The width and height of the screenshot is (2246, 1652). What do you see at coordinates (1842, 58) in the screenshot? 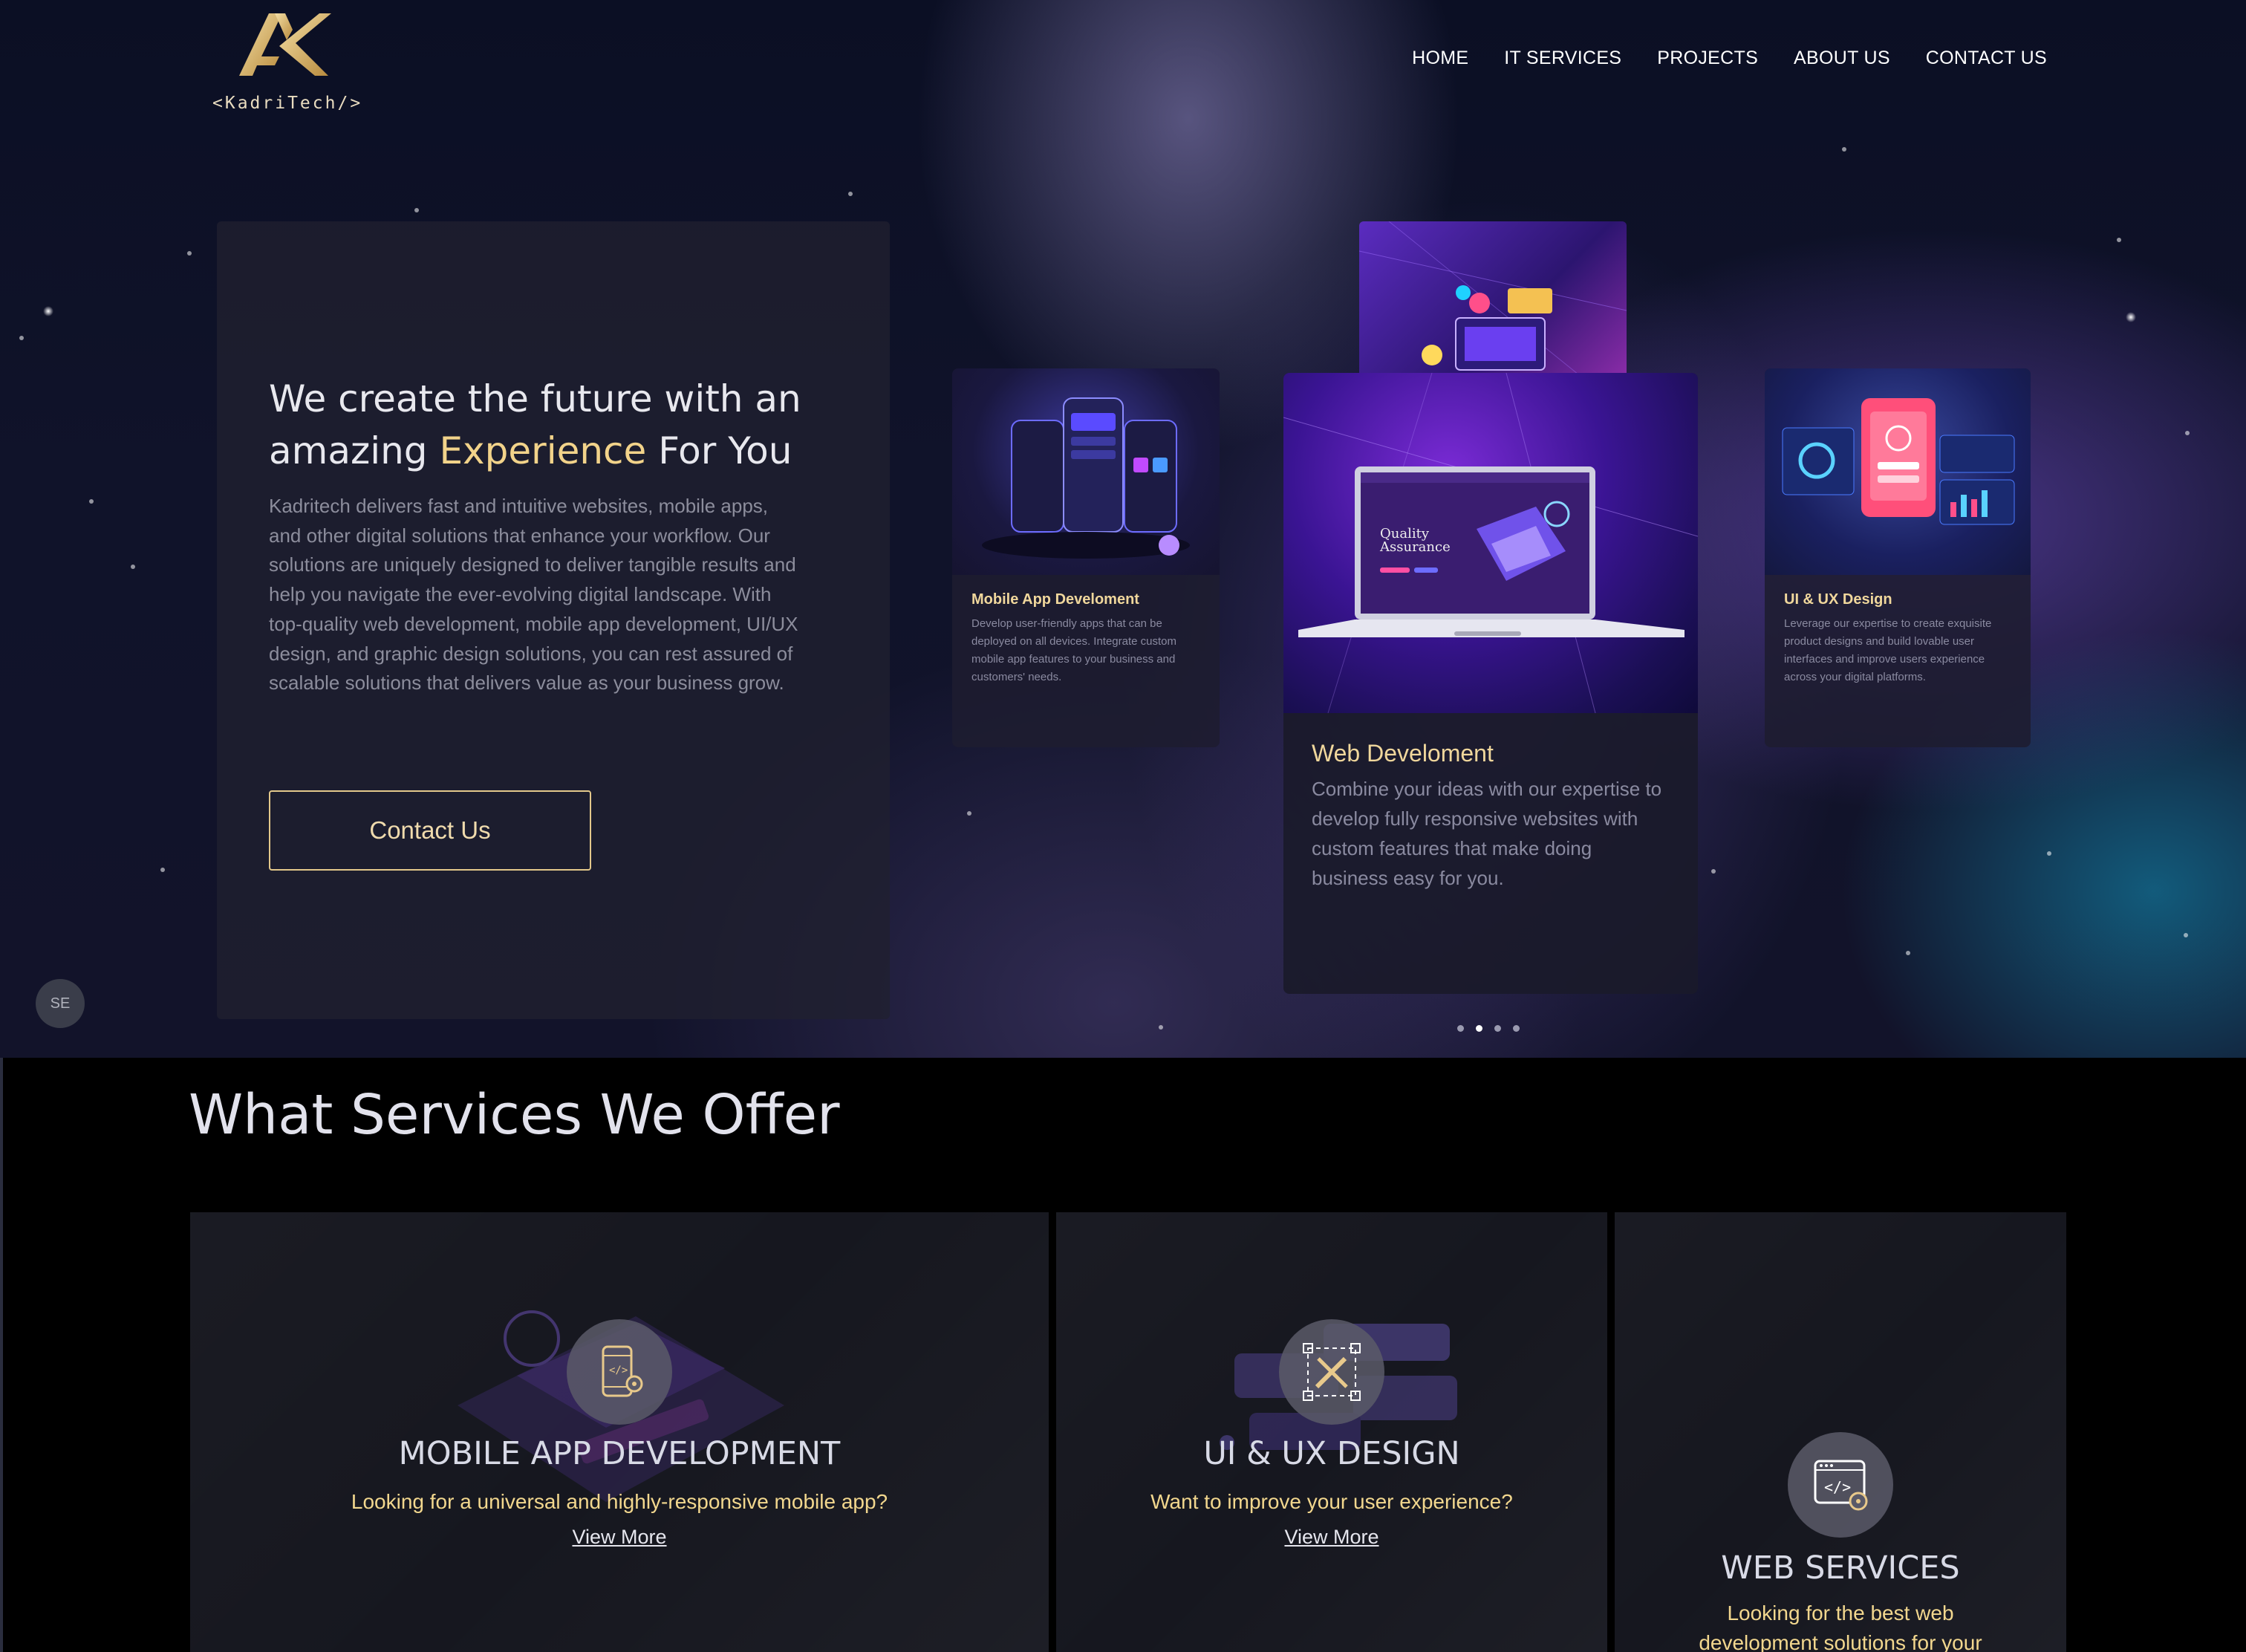
I see `nav-about-us: ABOUT US` at bounding box center [1842, 58].